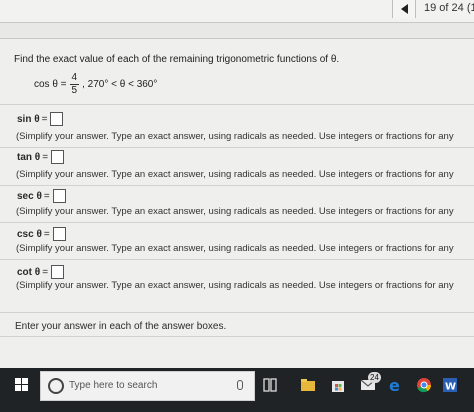 Image resolution: width=474 pixels, height=412 pixels. I want to click on sin-label: sin θ =, so click(40, 119).